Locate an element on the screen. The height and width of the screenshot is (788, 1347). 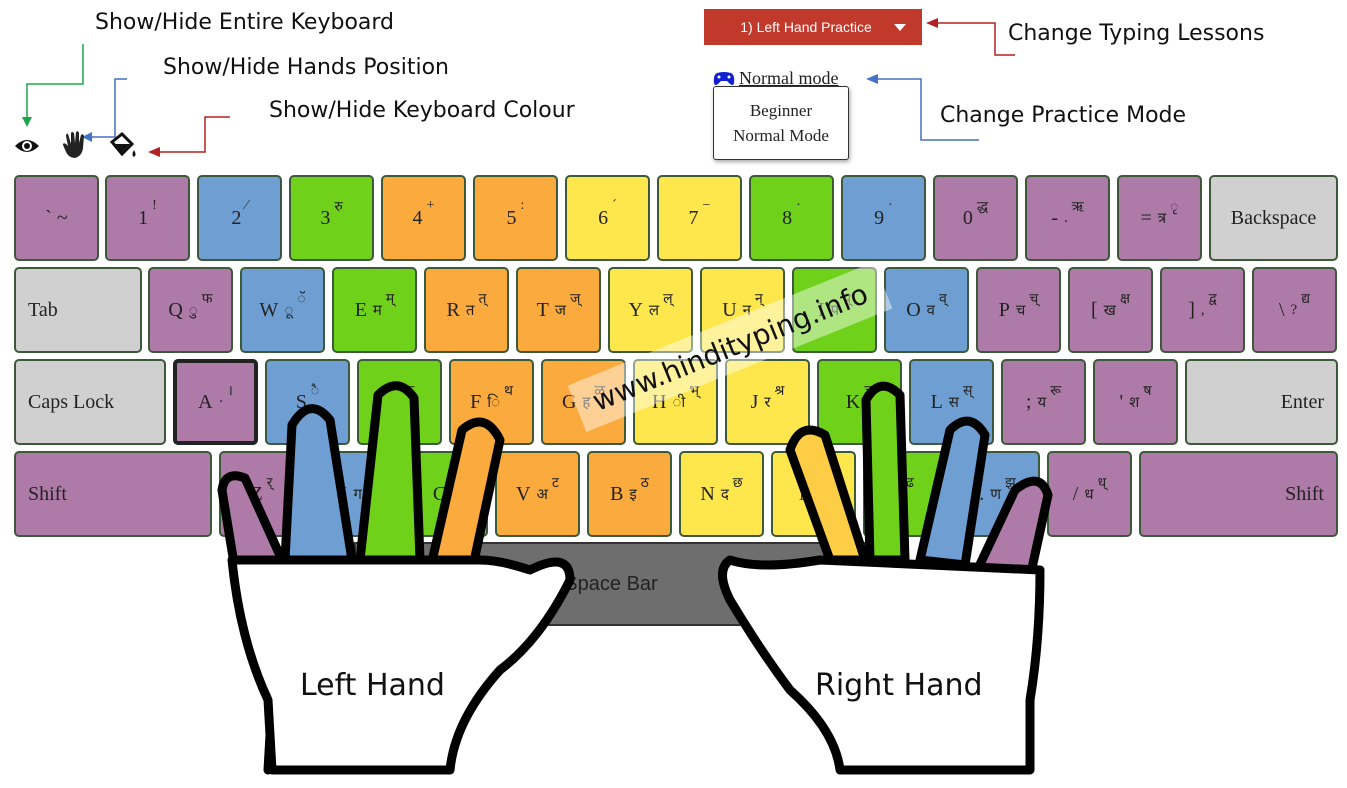
key-shift-char: ⁄ is located at coordinates (246, 205).